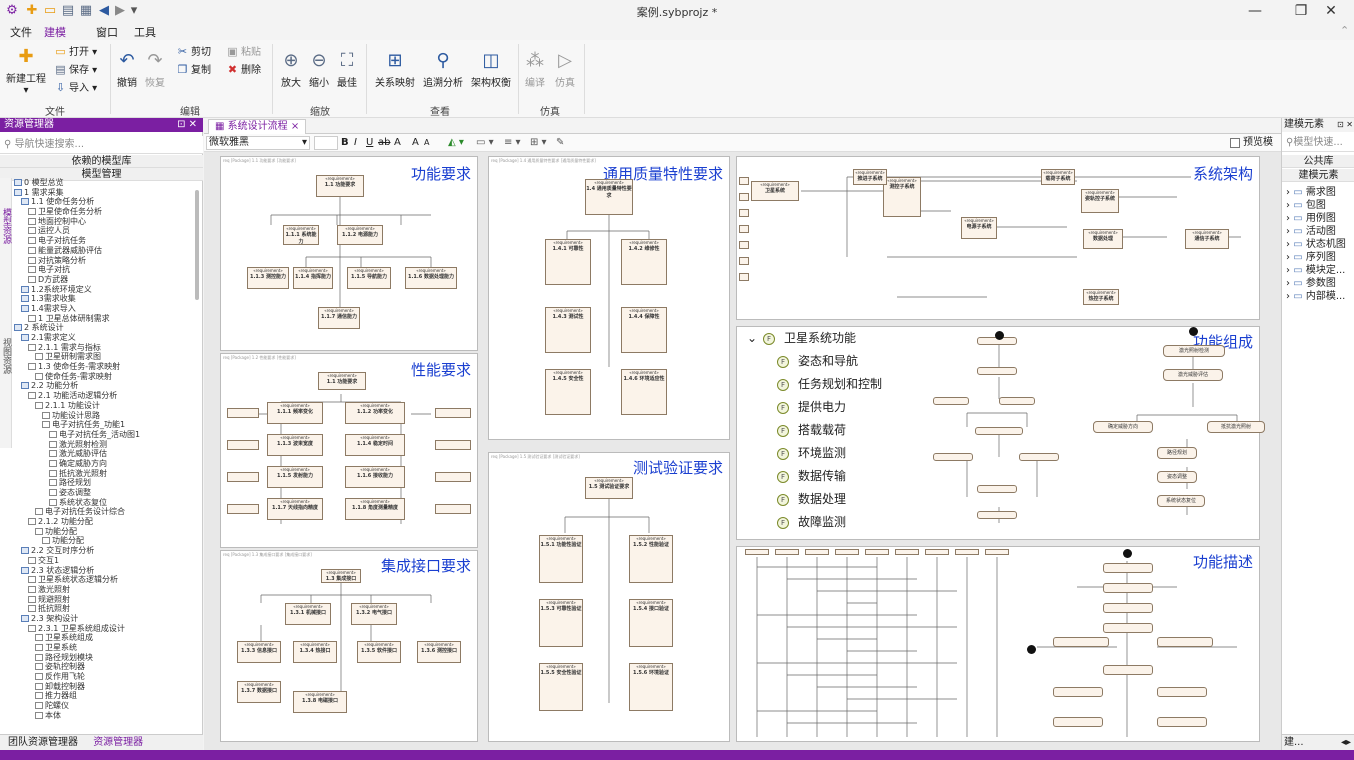 This screenshot has width=1354, height=760. Describe the element at coordinates (104, 590) in the screenshot. I see `tree-node: 激光照射` at that location.